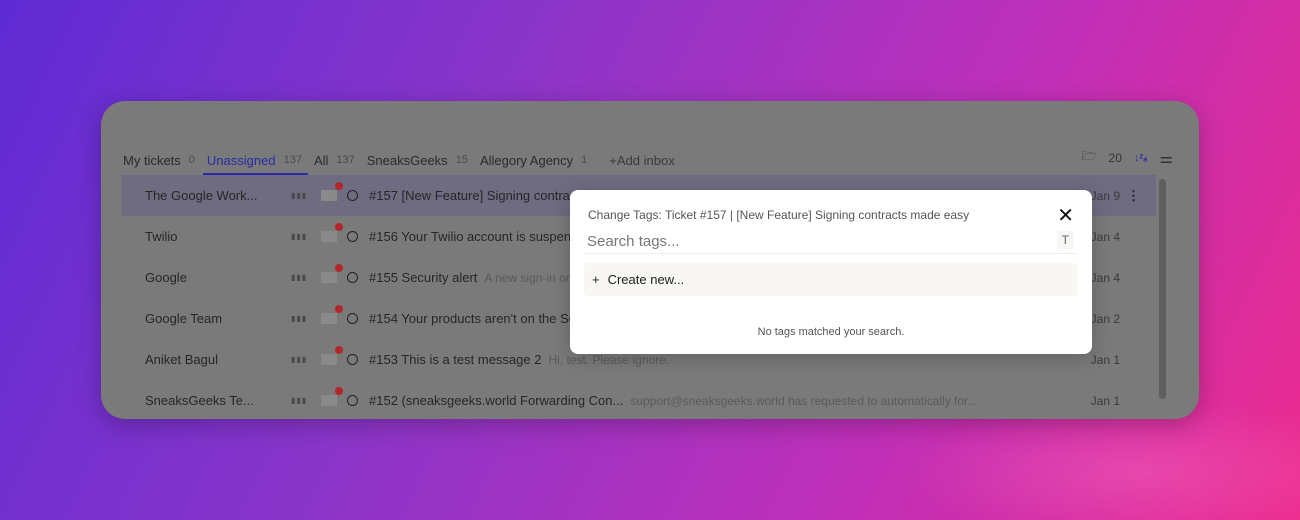 This screenshot has height=520, width=1300. What do you see at coordinates (1065, 216) in the screenshot?
I see `close-icon: ✕` at bounding box center [1065, 216].